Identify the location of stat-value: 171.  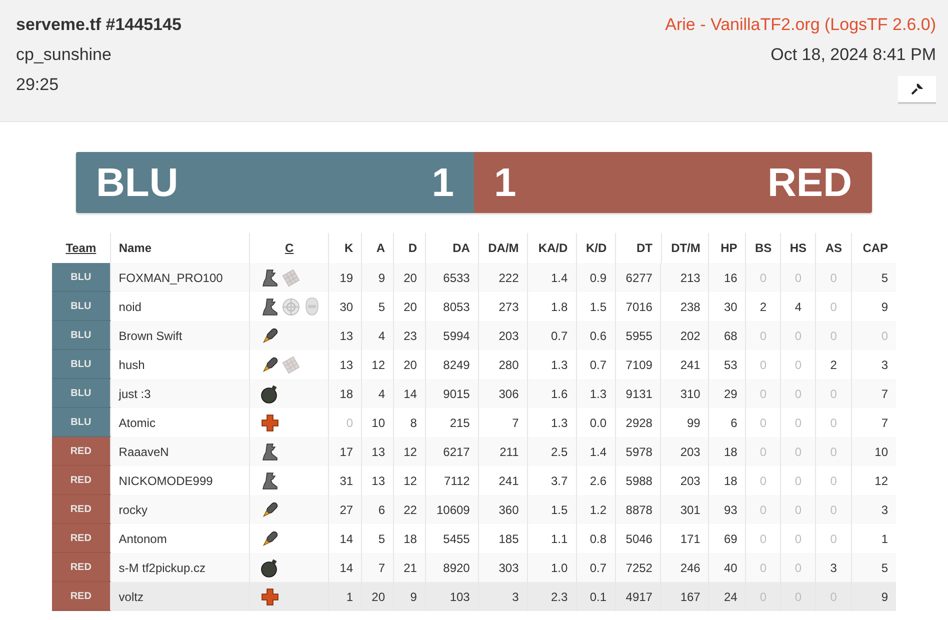
(690, 539).